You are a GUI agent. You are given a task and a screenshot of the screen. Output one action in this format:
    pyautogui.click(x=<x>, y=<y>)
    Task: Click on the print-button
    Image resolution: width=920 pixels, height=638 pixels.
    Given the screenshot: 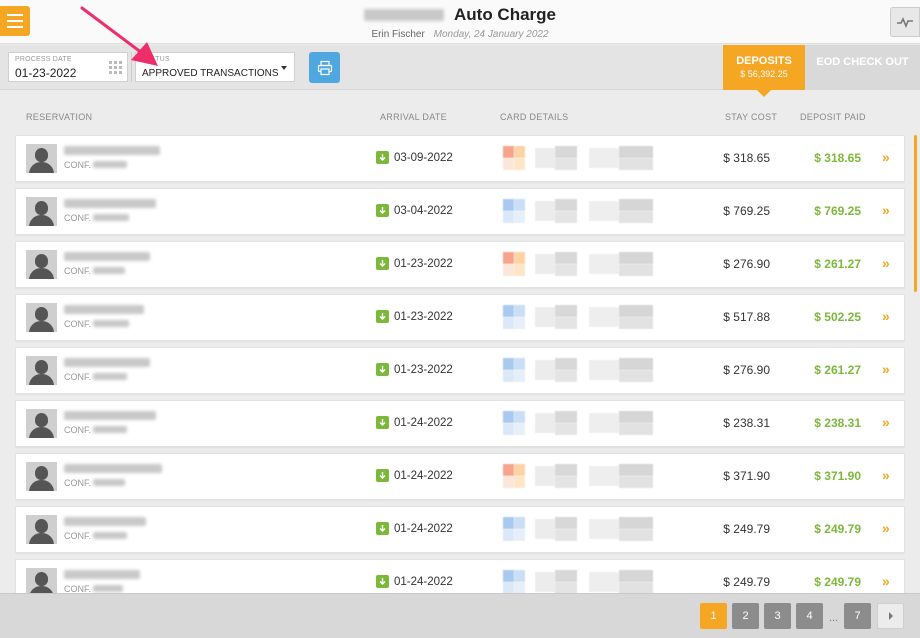 What is the action you would take?
    pyautogui.click(x=324, y=67)
    